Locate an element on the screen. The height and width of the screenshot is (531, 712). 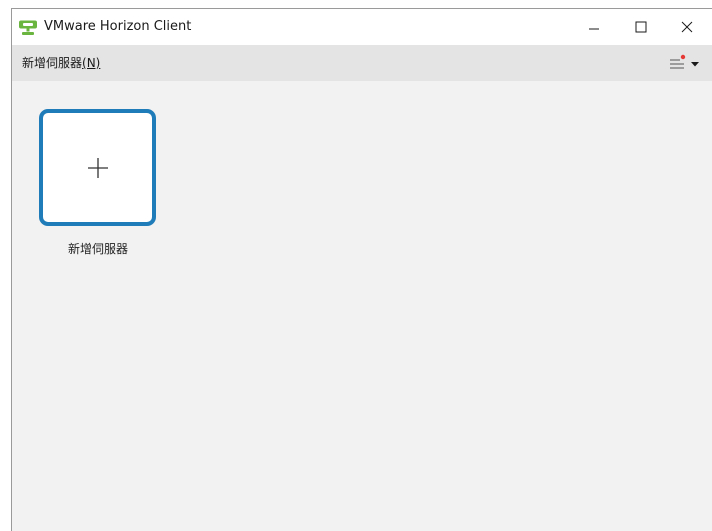
options-menu-button is located at coordinates (688, 63).